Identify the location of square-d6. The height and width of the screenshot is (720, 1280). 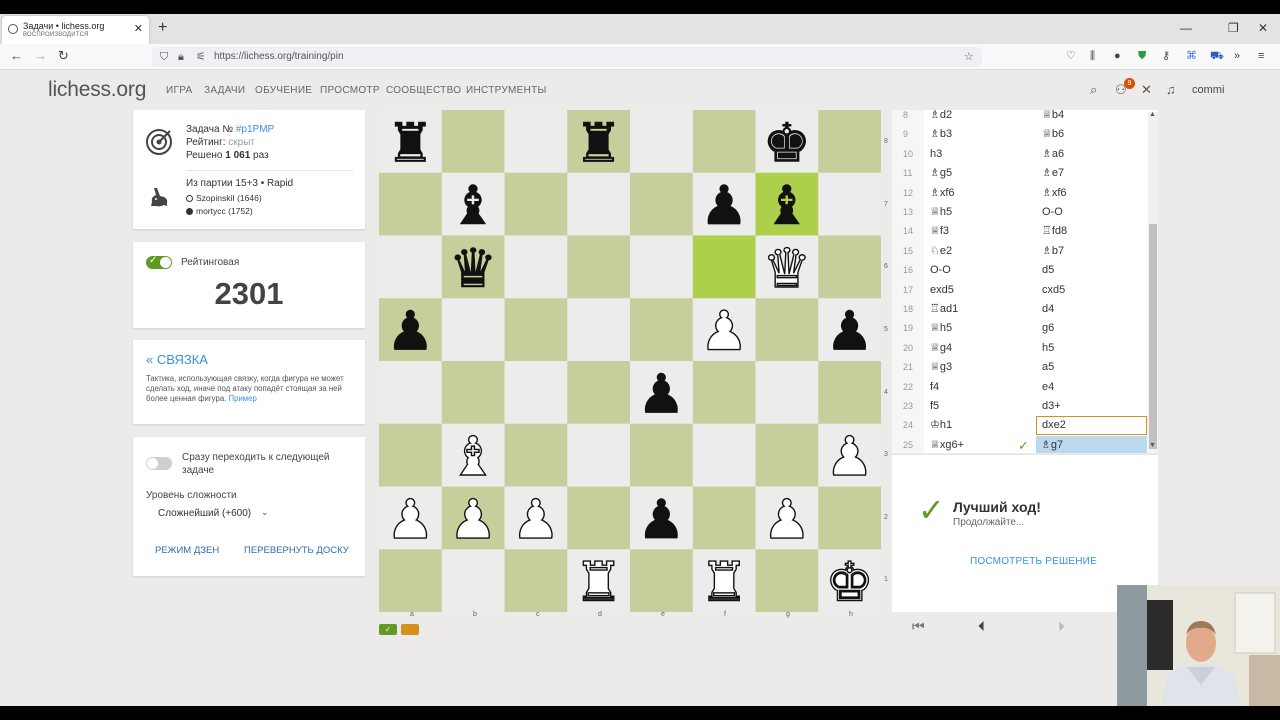
(599, 267).